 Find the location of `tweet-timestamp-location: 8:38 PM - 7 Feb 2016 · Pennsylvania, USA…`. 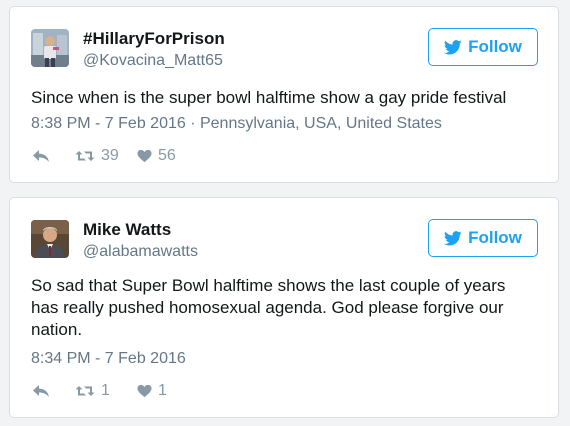

tweet-timestamp-location: 8:38 PM - 7 Feb 2016 · Pennsylvania, USA… is located at coordinates (236, 124).